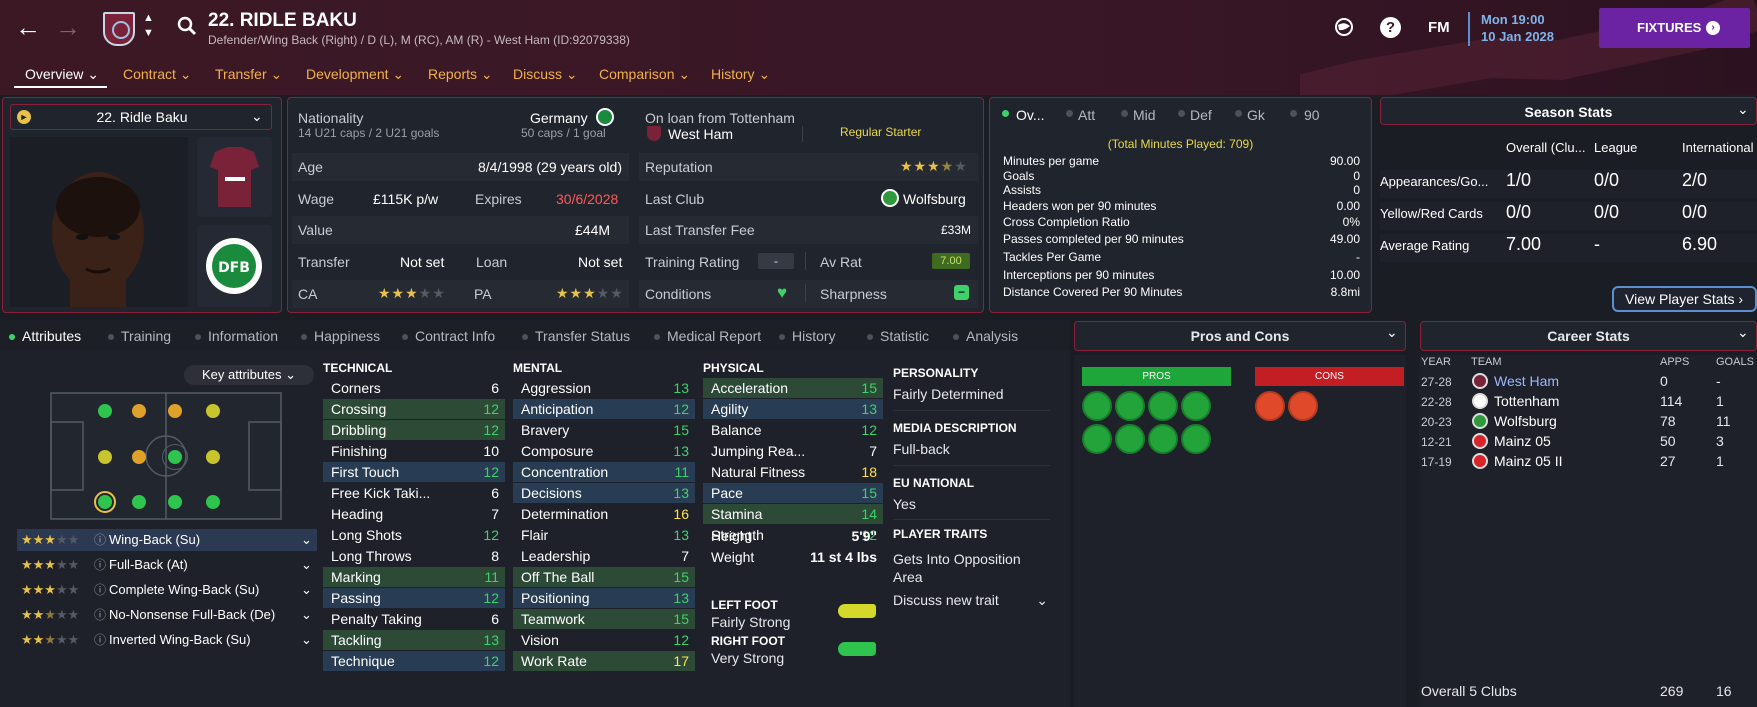 This screenshot has width=1757, height=707. I want to click on tab-att: Att, so click(1086, 115).